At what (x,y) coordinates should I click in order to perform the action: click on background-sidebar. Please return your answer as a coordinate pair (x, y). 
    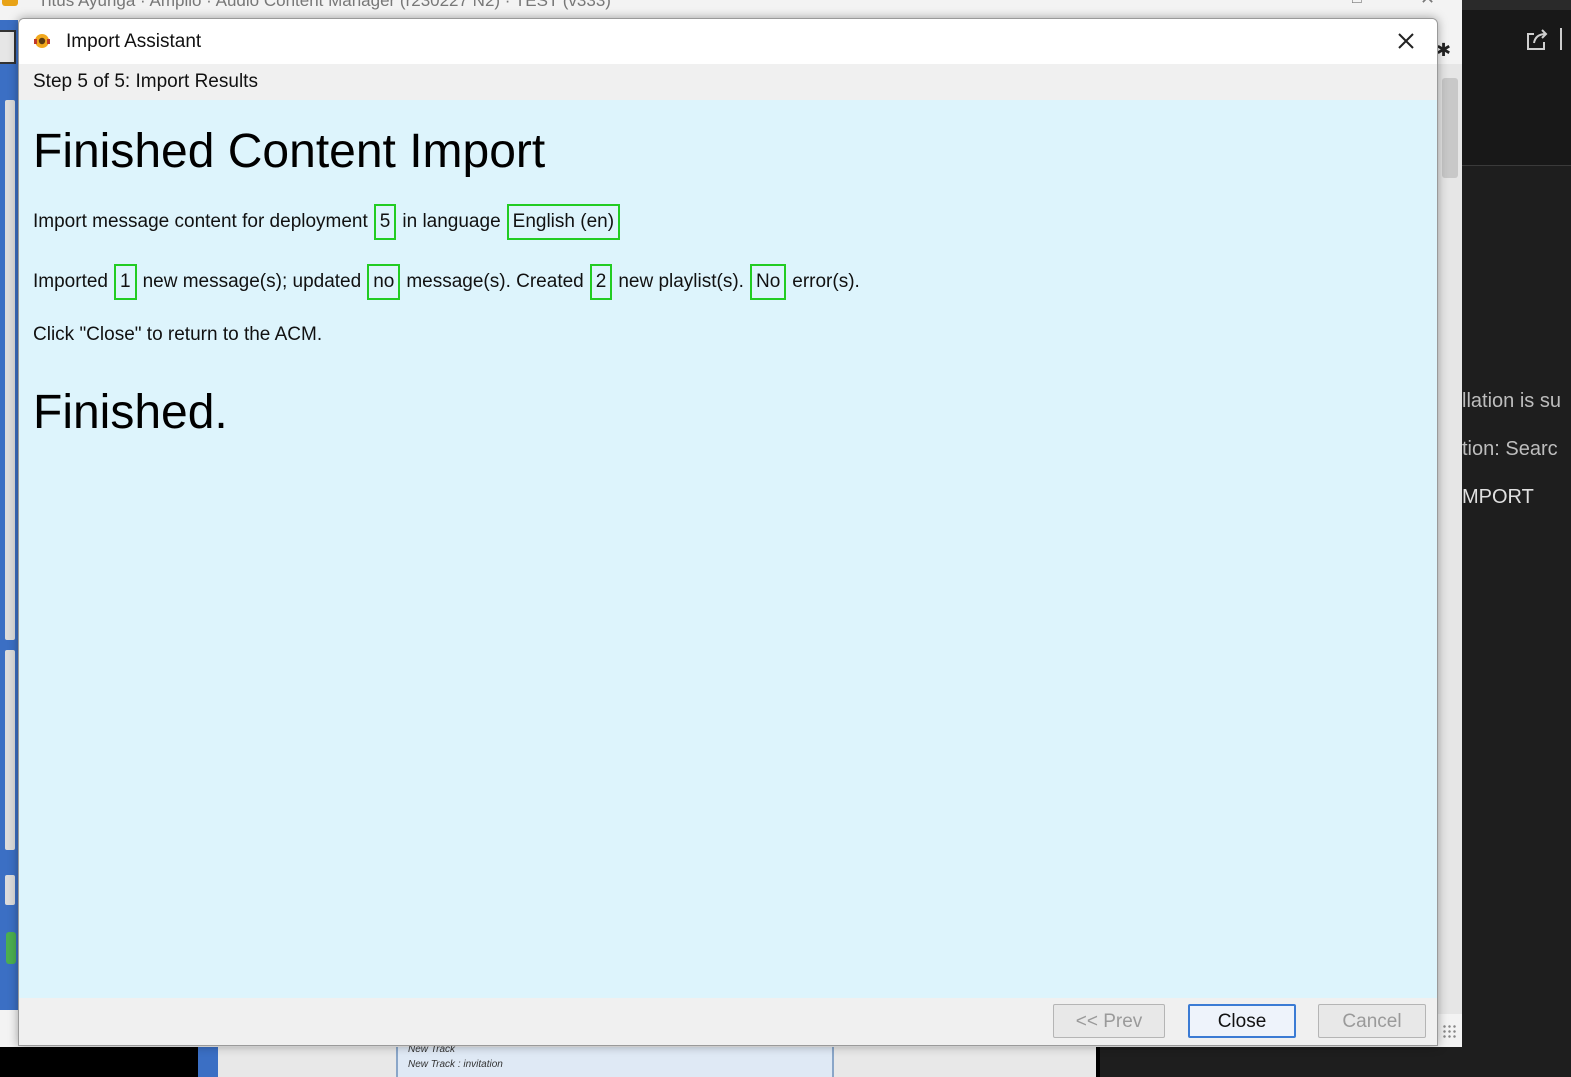
    Looking at the image, I should click on (9, 515).